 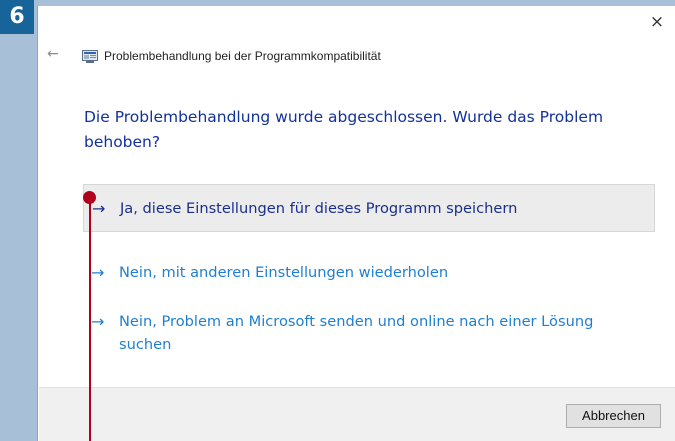 I want to click on back-arrow-icon: ←, so click(x=53, y=54).